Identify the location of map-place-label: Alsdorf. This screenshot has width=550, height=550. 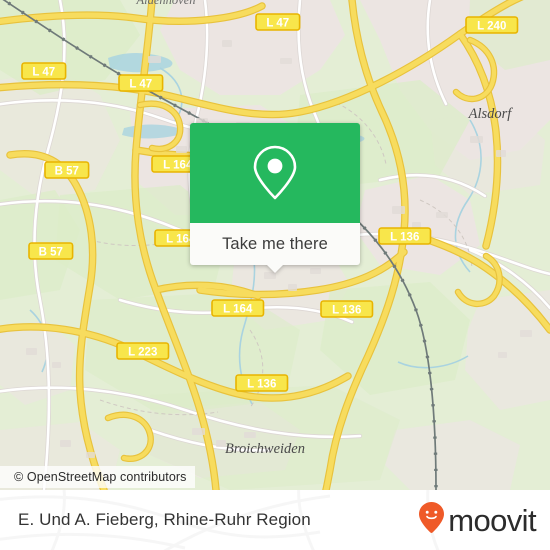
(491, 114).